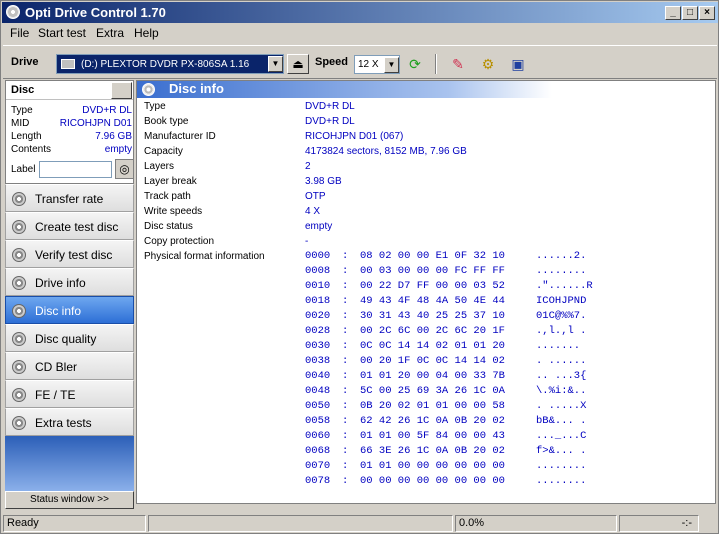 The image size is (719, 534). I want to click on hex-row: 0048:5C 00 25 69 3A 26 1C 0A \.%i:&.., so click(446, 391).